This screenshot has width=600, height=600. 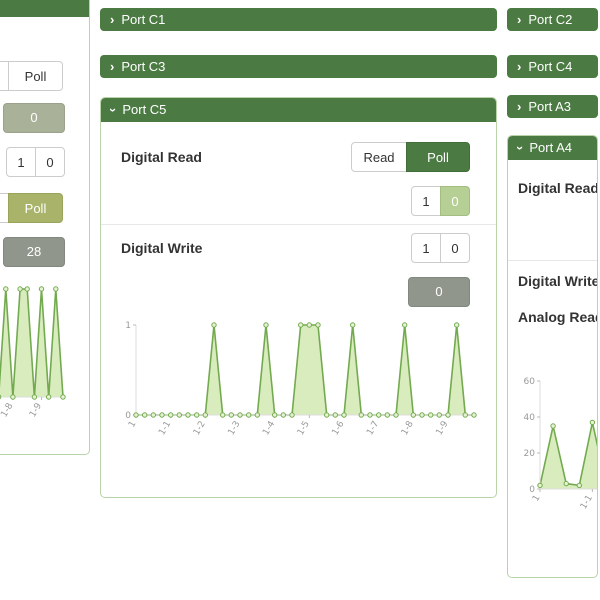 I want to click on analog-value-box: 28, so click(x=34, y=252).